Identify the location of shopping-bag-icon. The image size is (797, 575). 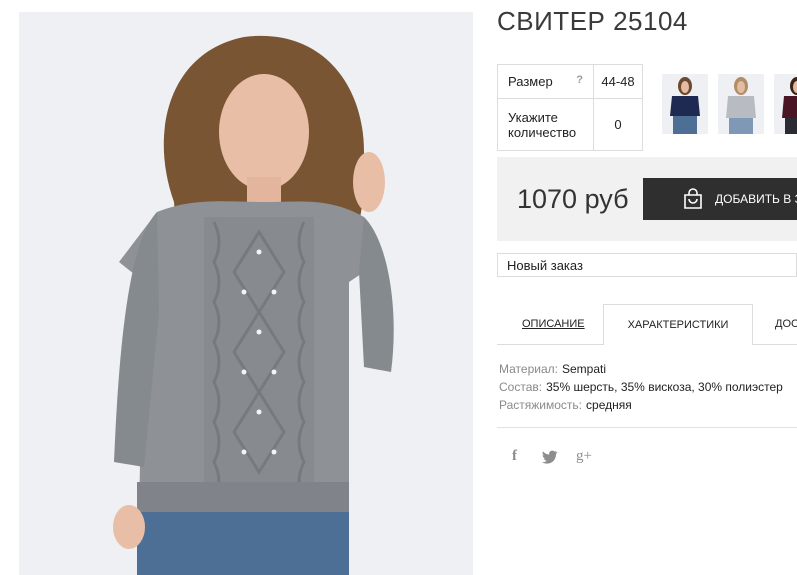
(693, 200).